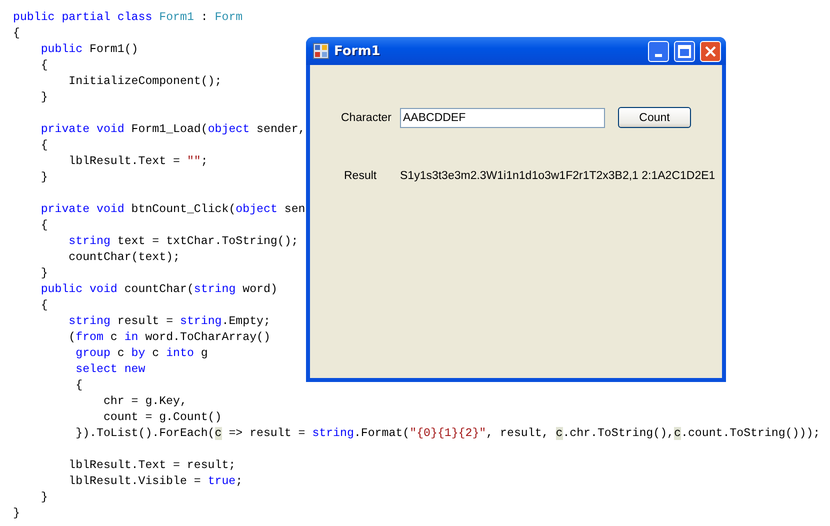 Image resolution: width=830 pixels, height=526 pixels. What do you see at coordinates (360, 176) in the screenshot?
I see `result-label: Result` at bounding box center [360, 176].